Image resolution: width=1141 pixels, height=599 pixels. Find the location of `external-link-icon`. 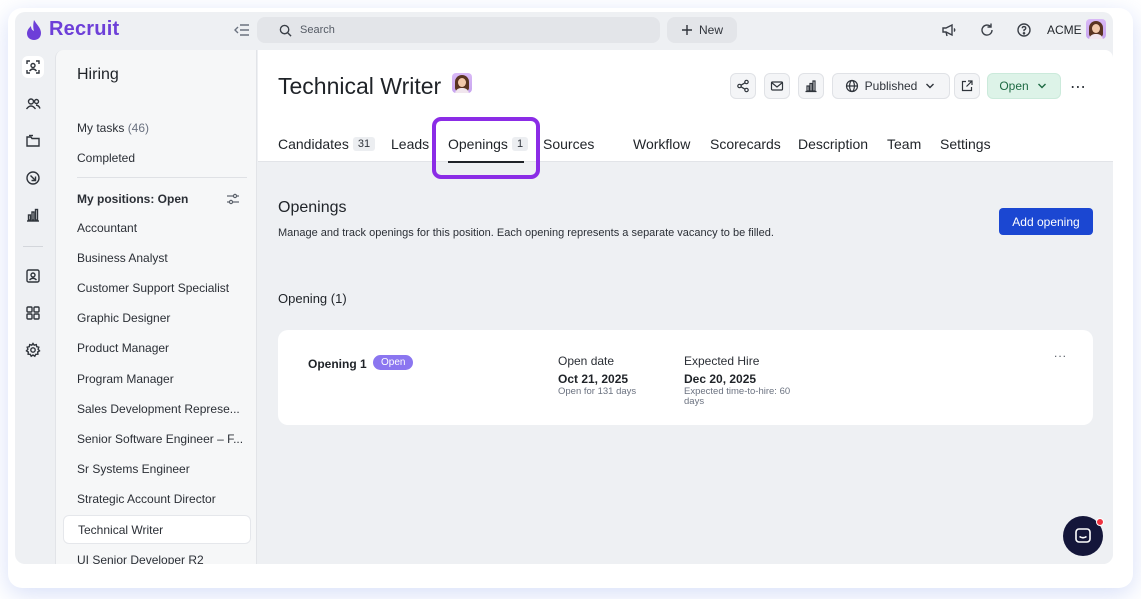

external-link-icon is located at coordinates (967, 86).